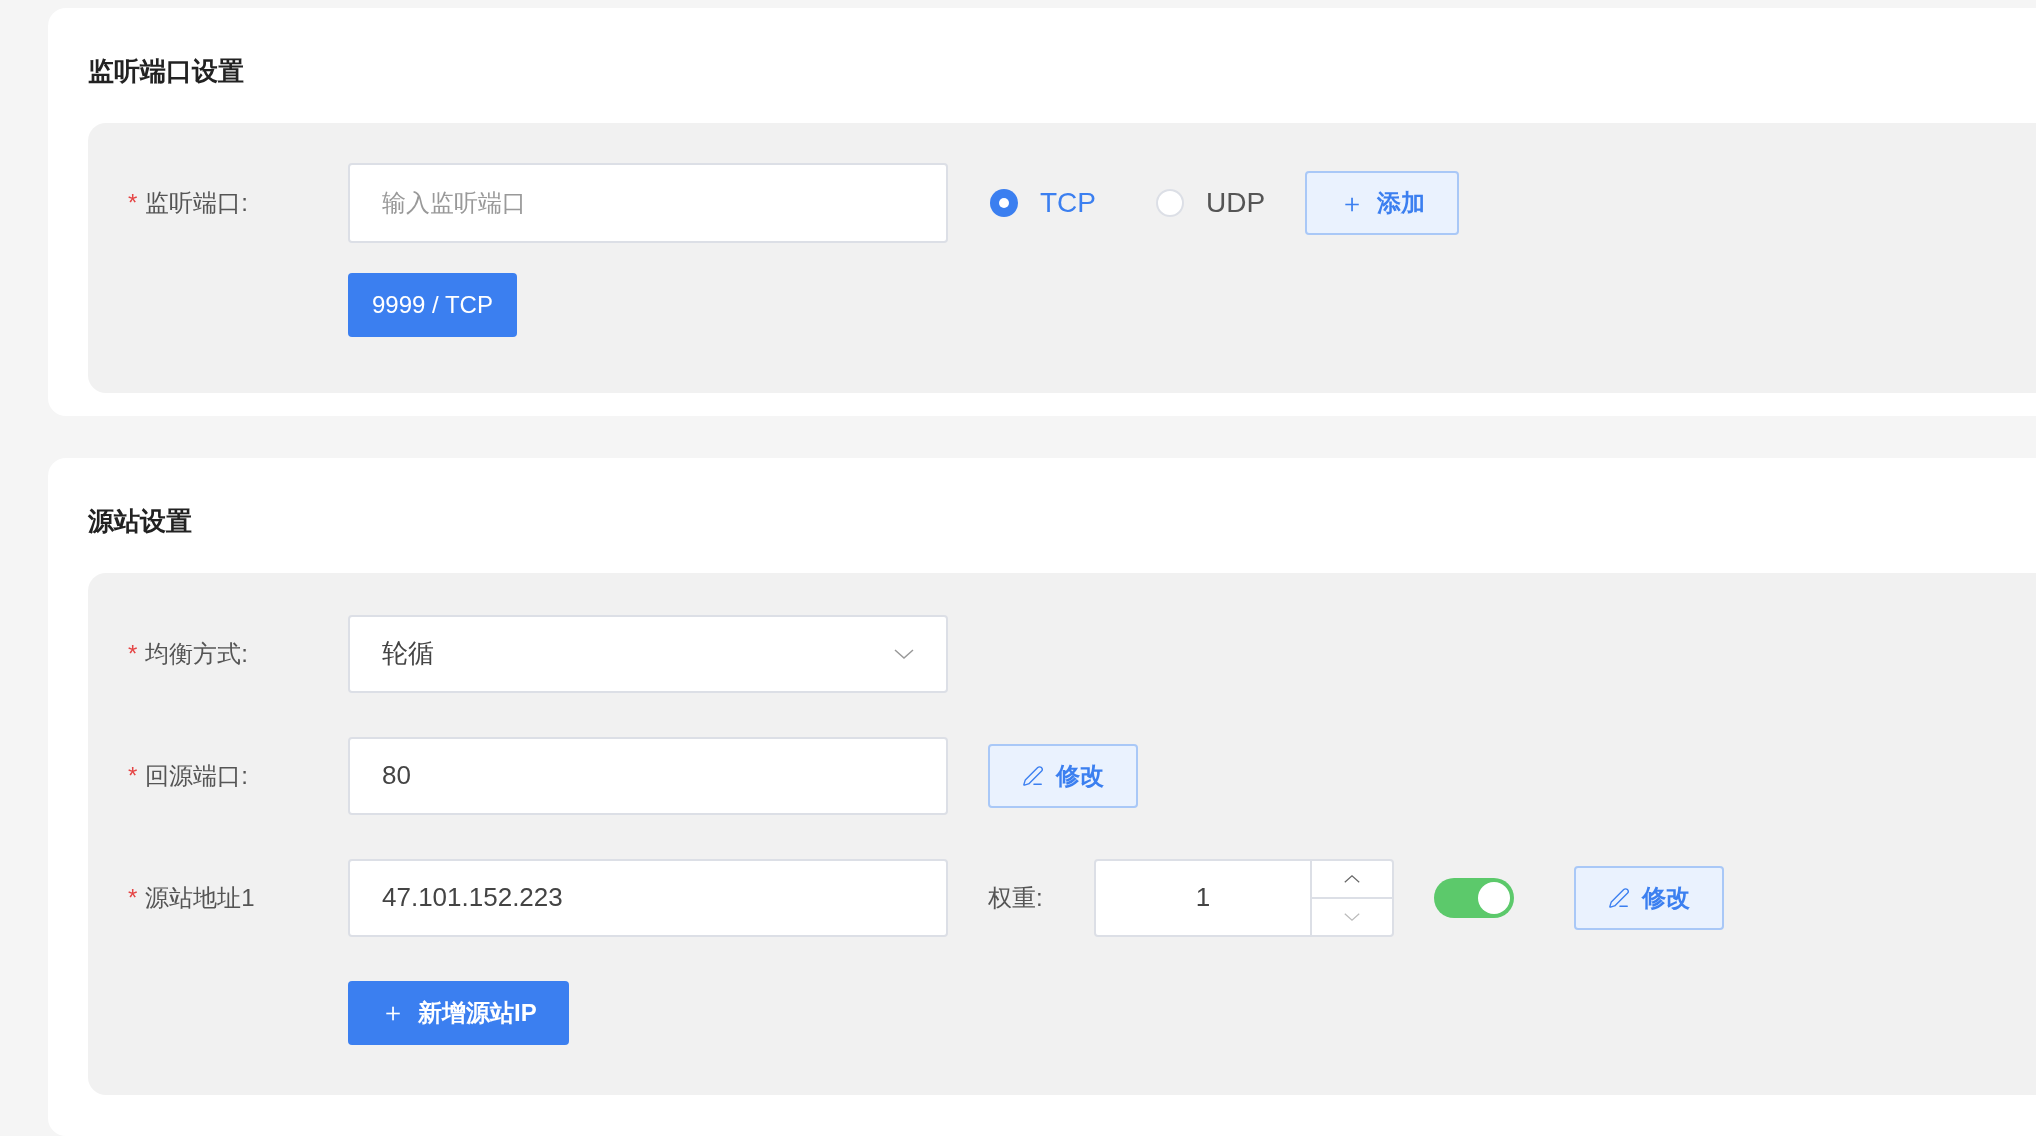 The height and width of the screenshot is (1136, 2036). I want to click on section-title: 源站设置, so click(140, 521).